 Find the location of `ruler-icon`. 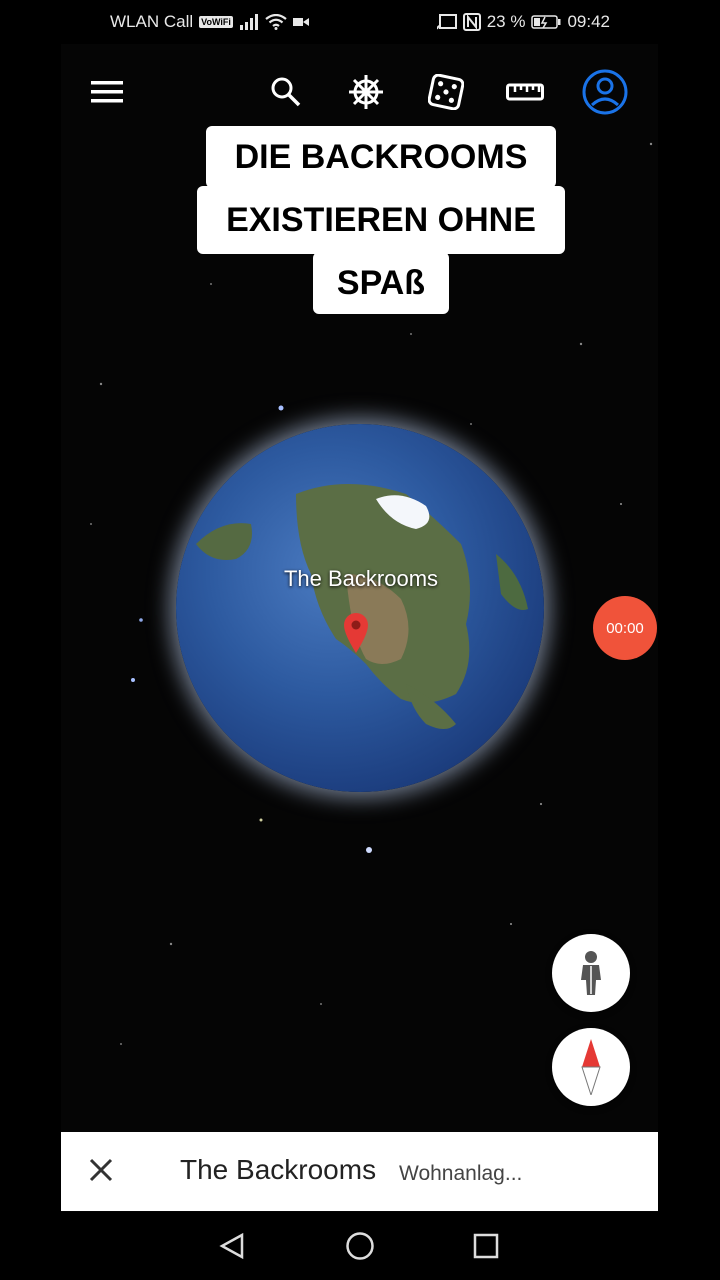

ruler-icon is located at coordinates (525, 92).